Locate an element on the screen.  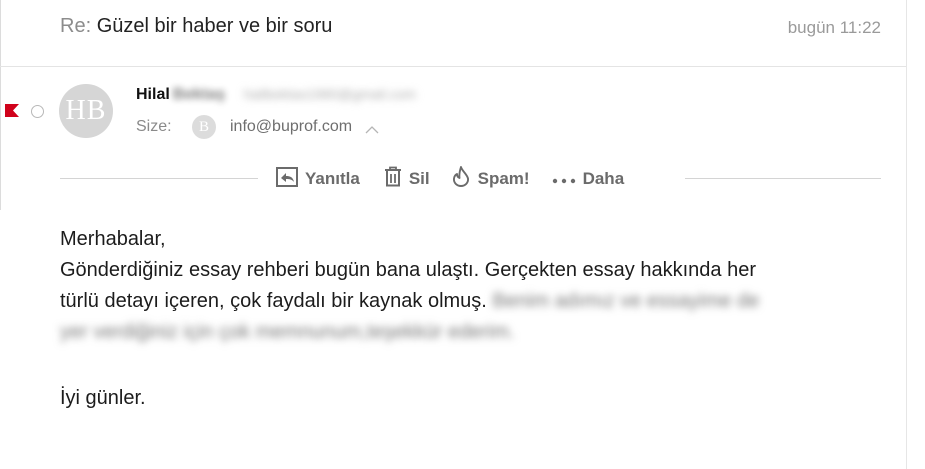
body-line-2-redacted: Benim adımız ve essayime de is located at coordinates (623, 301).